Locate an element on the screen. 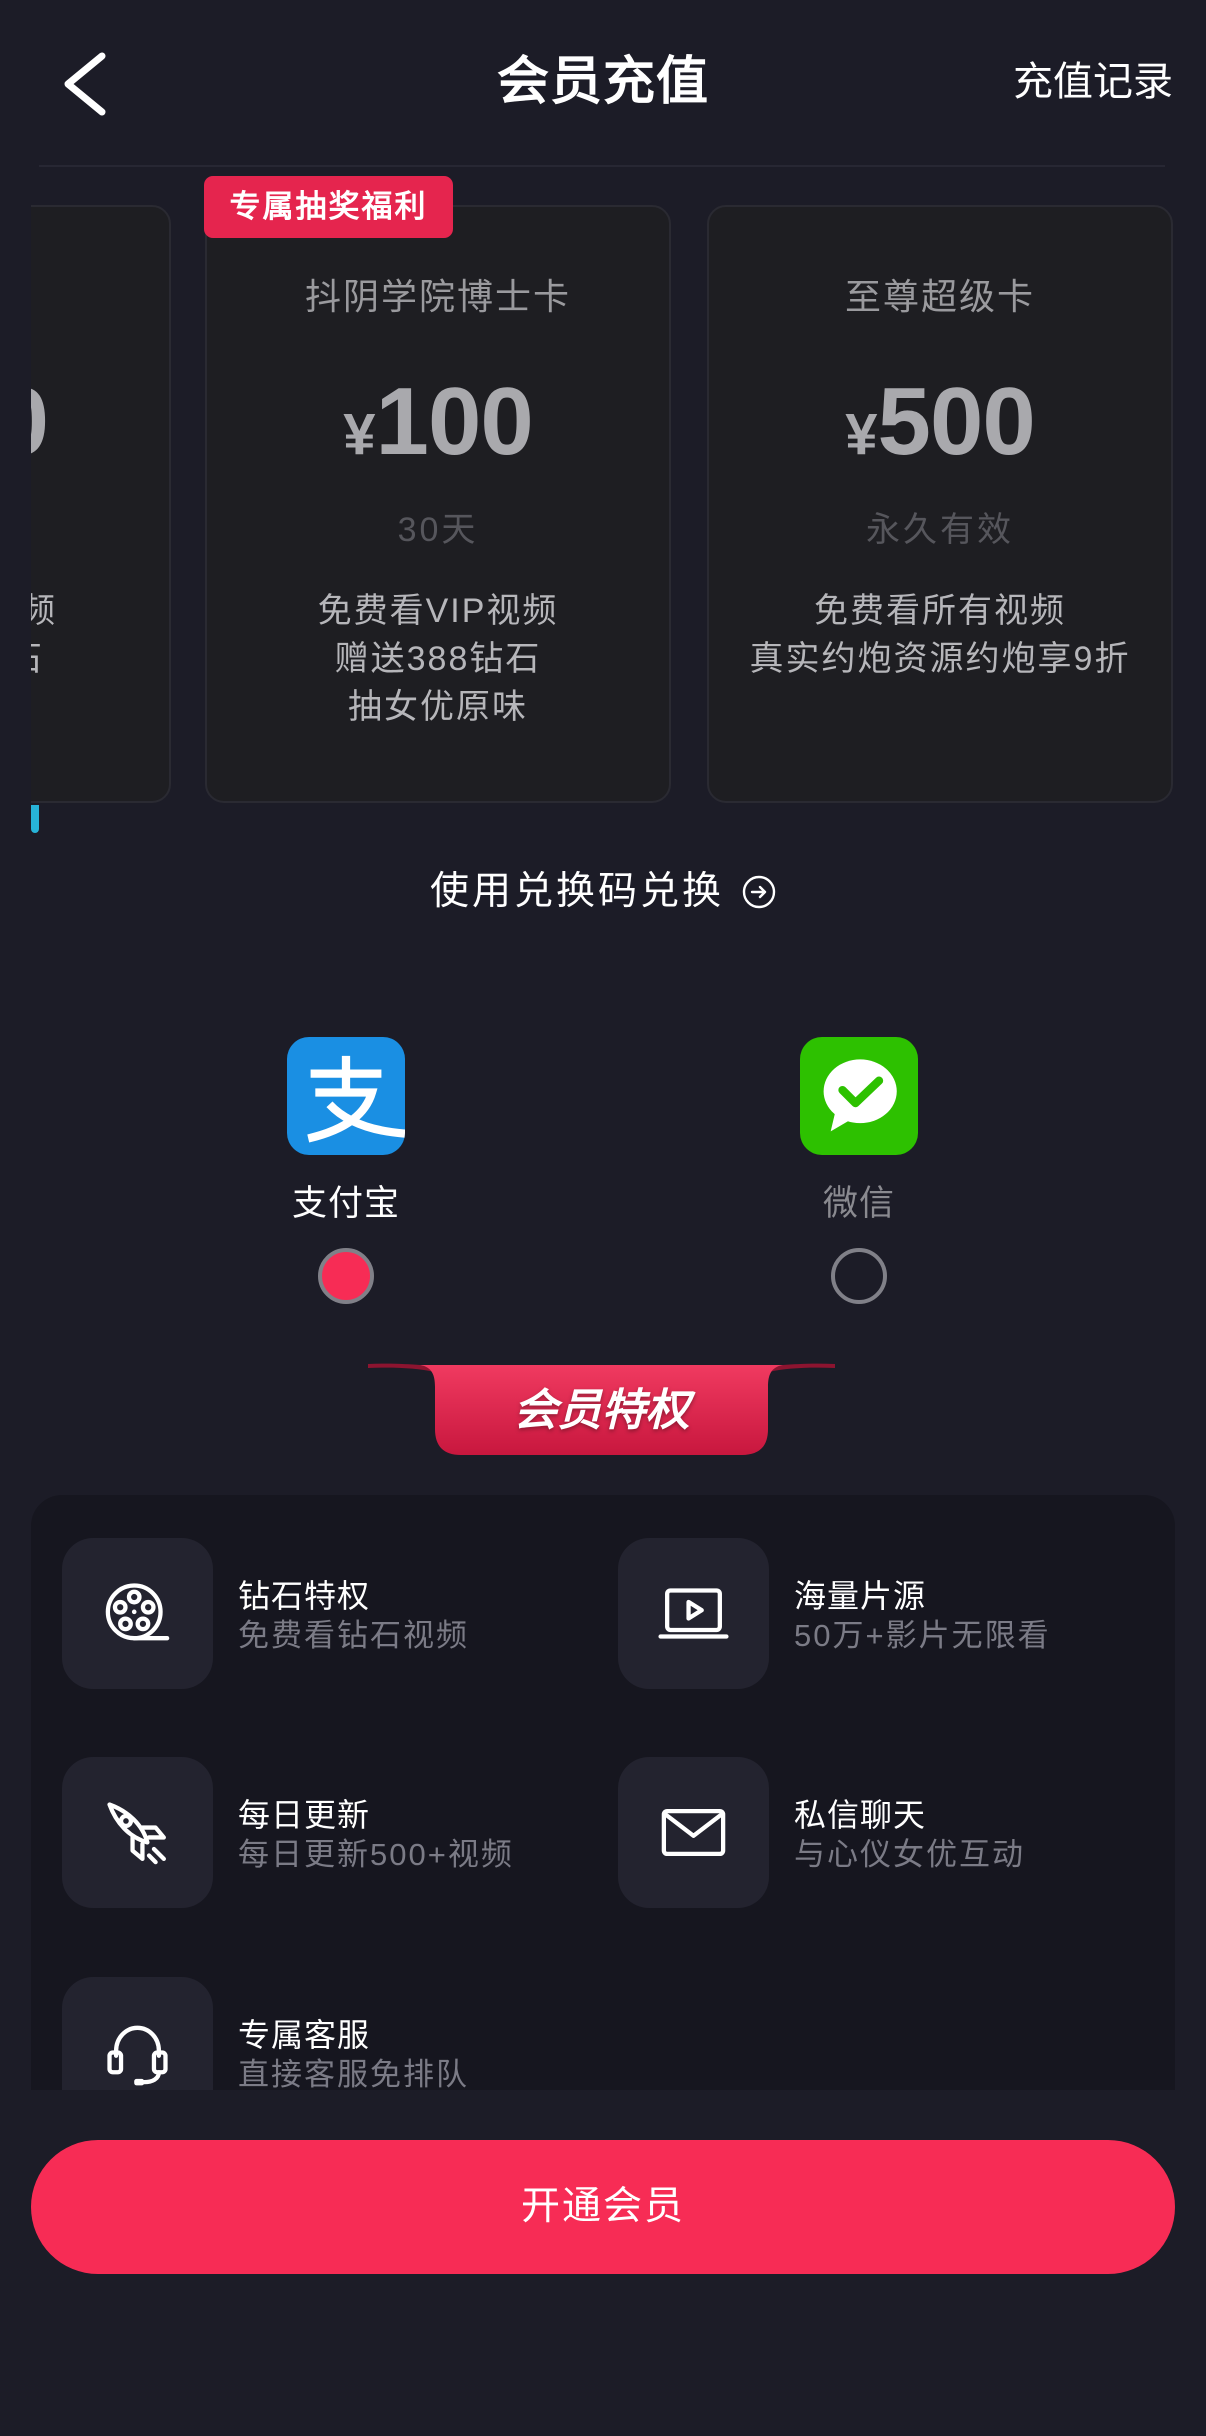 This screenshot has height=2436, width=1206. privilege-title: 钻石特权 is located at coordinates (304, 1596).